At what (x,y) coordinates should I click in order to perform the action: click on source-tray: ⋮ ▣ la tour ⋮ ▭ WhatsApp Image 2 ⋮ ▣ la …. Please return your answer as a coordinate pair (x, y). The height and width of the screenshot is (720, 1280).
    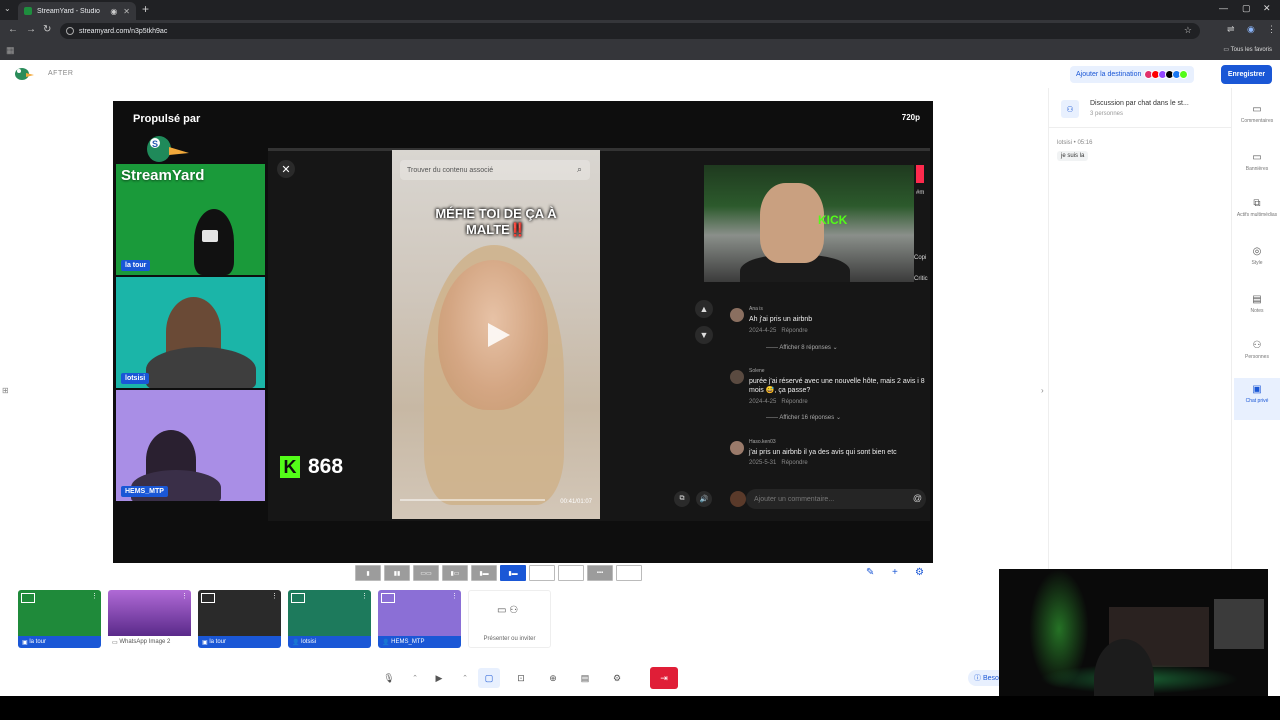
    Looking at the image, I should click on (284, 619).